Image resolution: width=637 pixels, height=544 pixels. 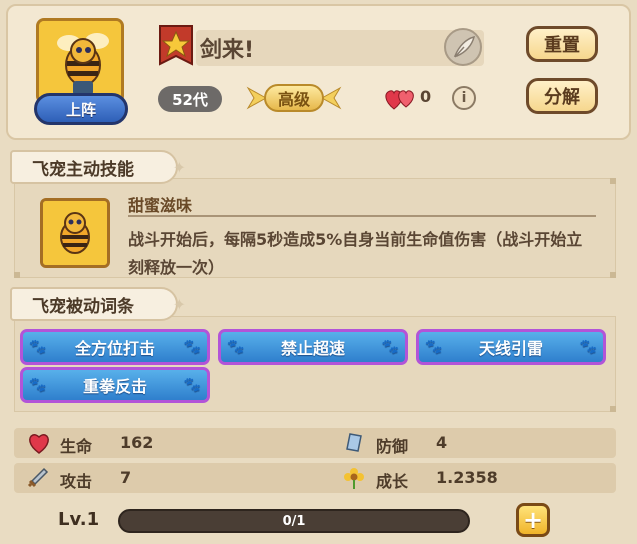 What do you see at coordinates (76, 481) in the screenshot?
I see `attack-label: 攻击` at bounding box center [76, 481].